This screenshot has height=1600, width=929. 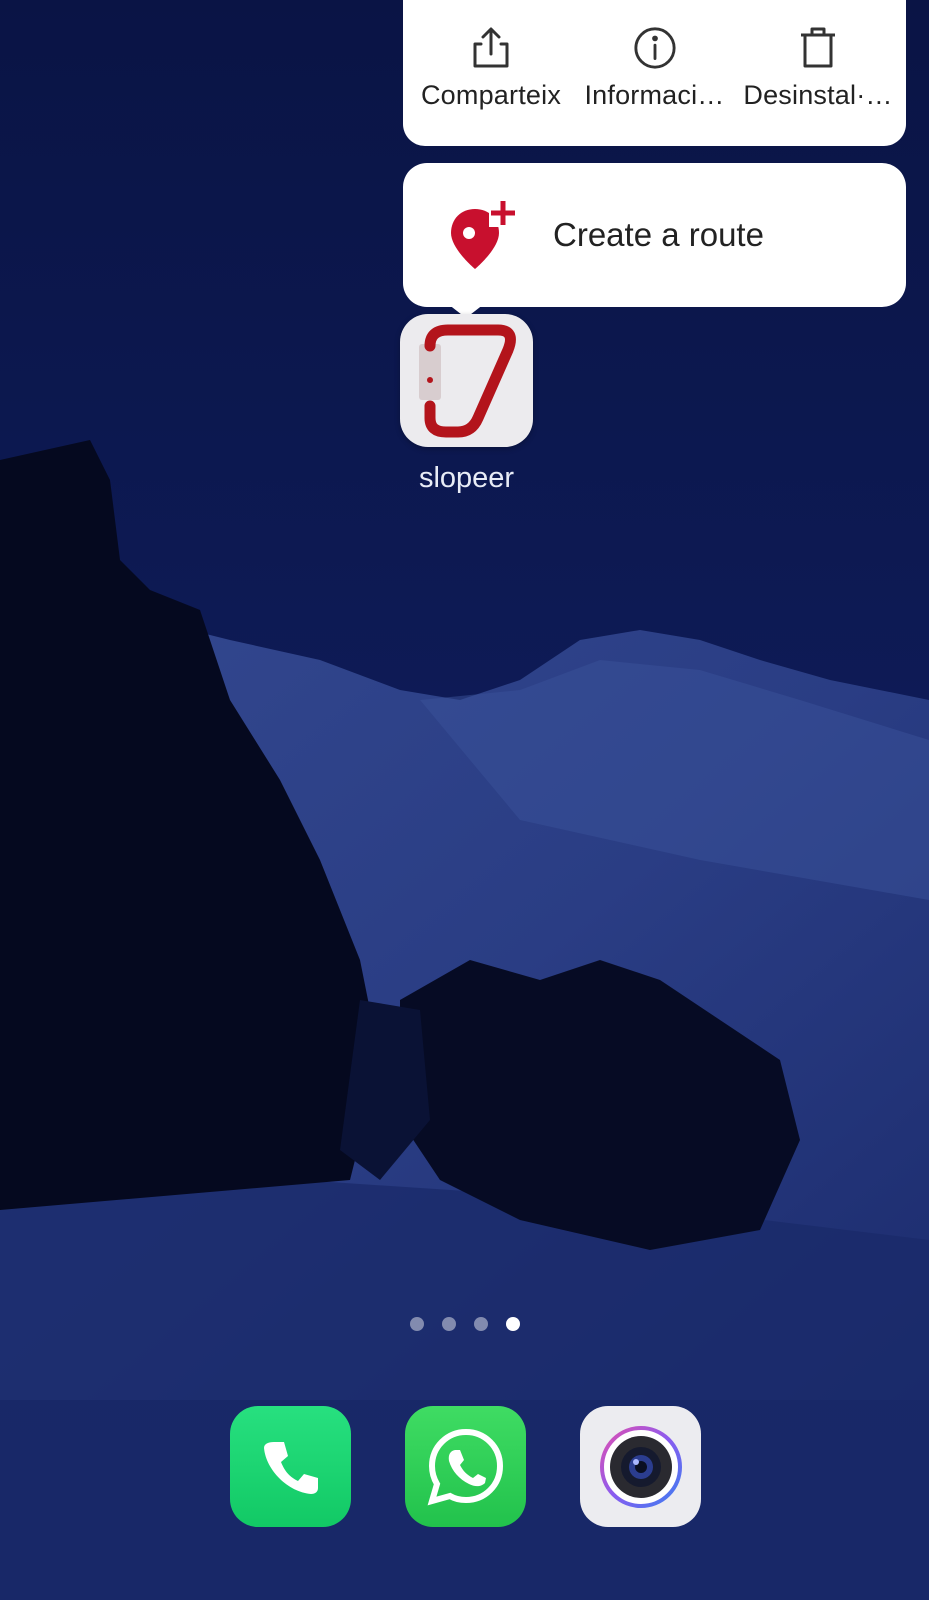 I want to click on create-route-shortcut: Create a route, so click(x=654, y=235).